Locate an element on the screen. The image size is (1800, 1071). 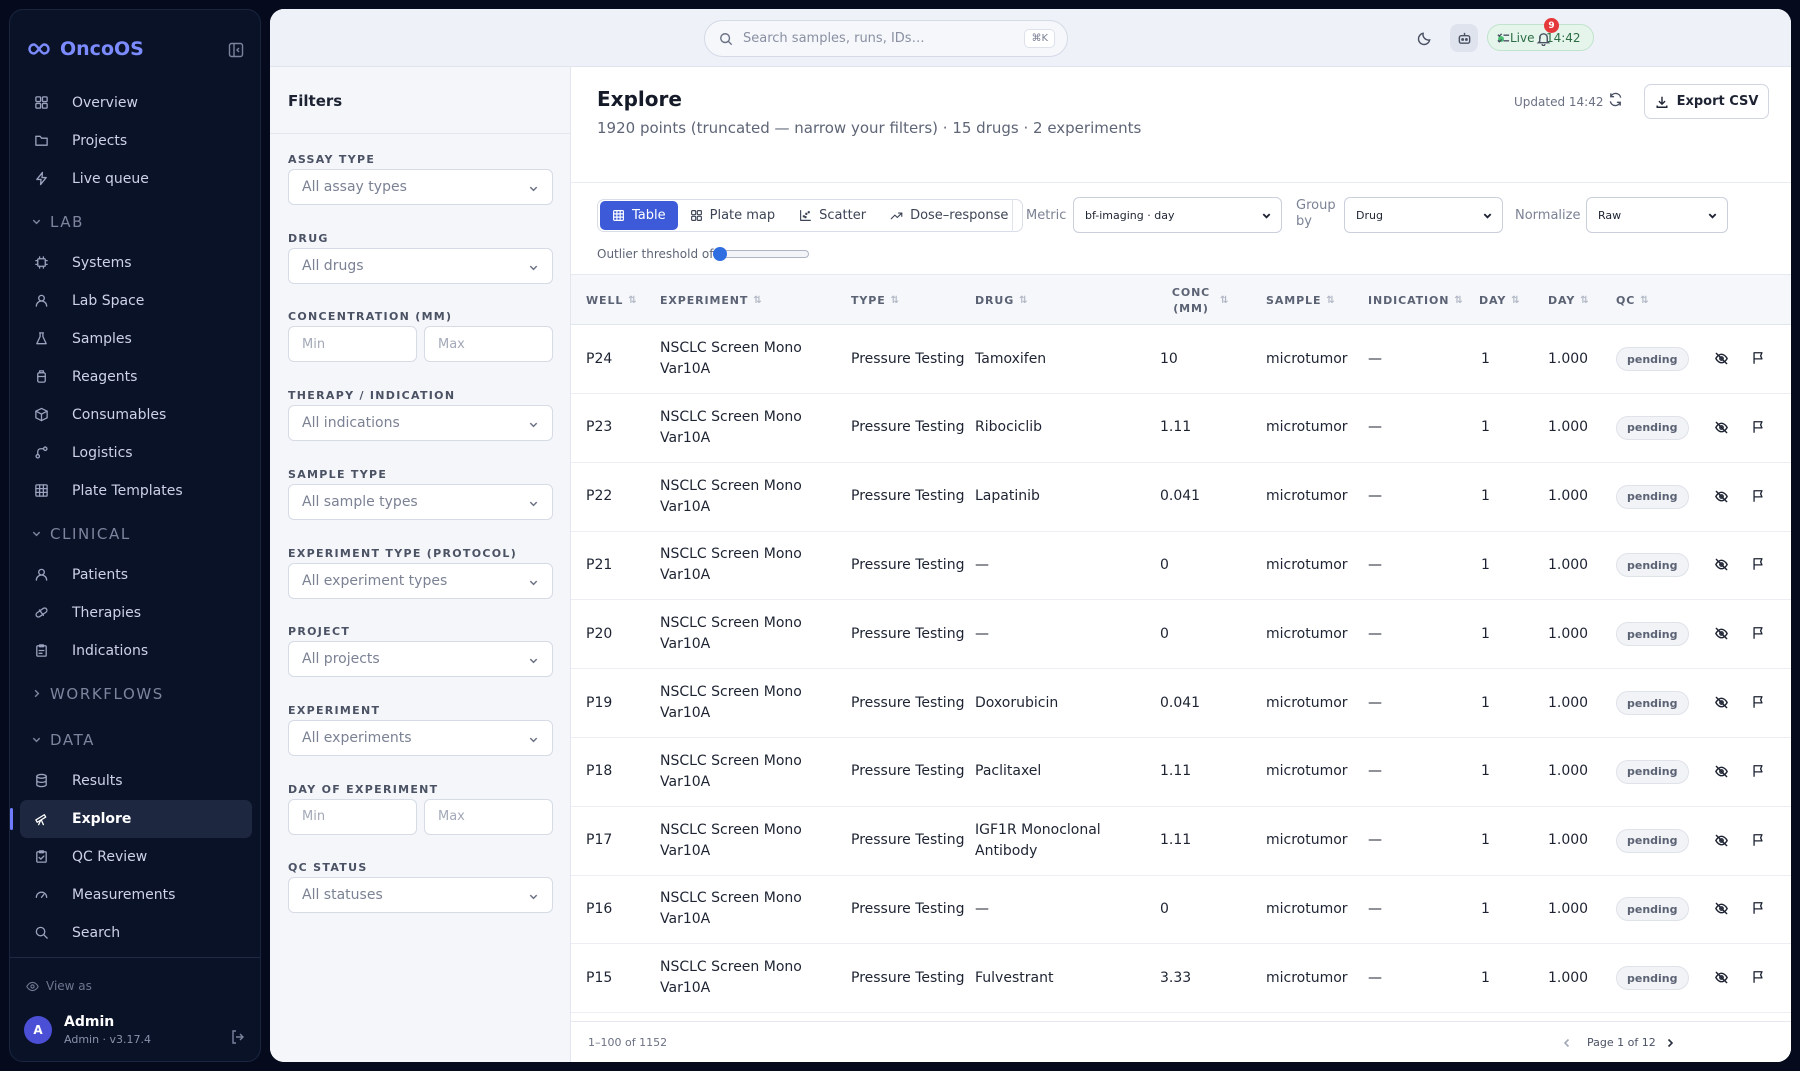
export-csv-button: Export CSV is located at coordinates (1706, 101).